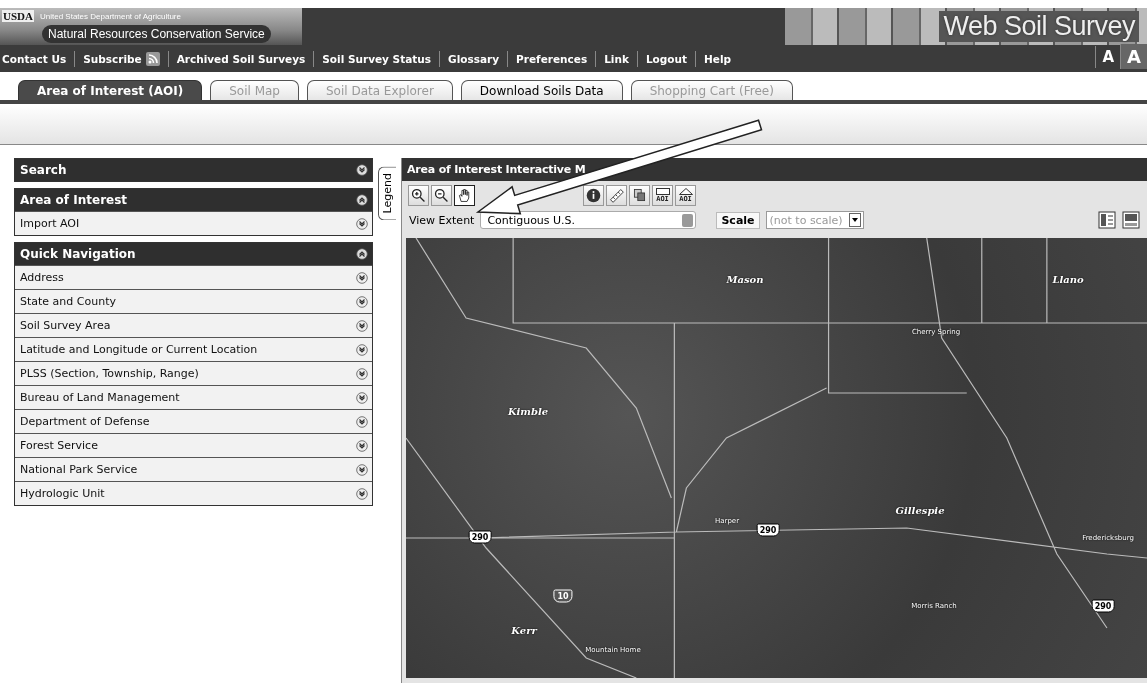 Image resolution: width=1147 pixels, height=683 pixels. I want to click on nav-item: Import AOI, so click(193, 223).